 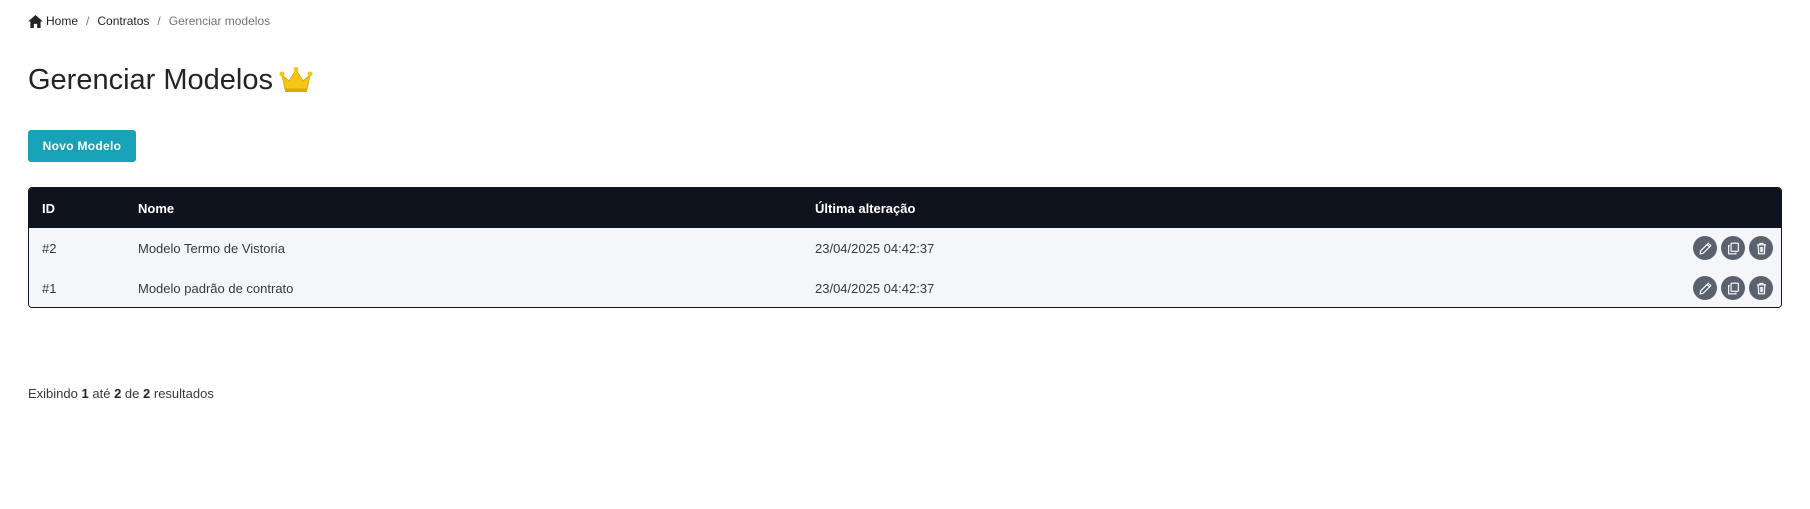 I want to click on breadcrumb-contratos-link: Contratos, so click(x=123, y=21).